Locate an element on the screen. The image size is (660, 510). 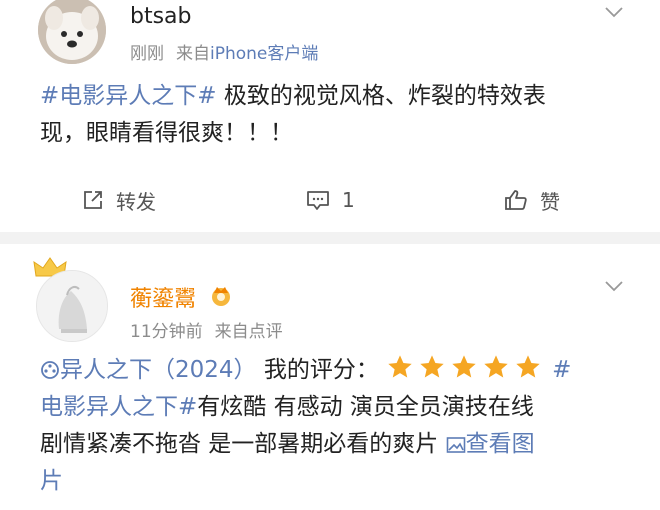
movie-link-label: 异人之下（2024） is located at coordinates (158, 370).